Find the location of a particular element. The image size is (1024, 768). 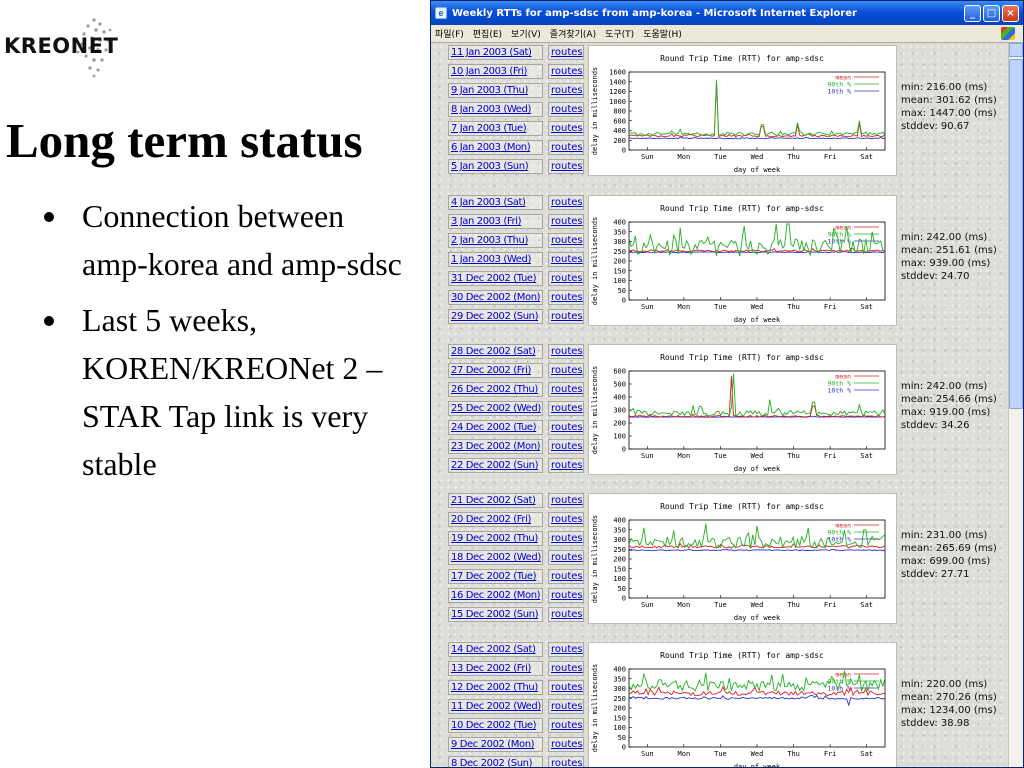

day-link: 20 Dec 2002 (Fri) is located at coordinates (495, 519).